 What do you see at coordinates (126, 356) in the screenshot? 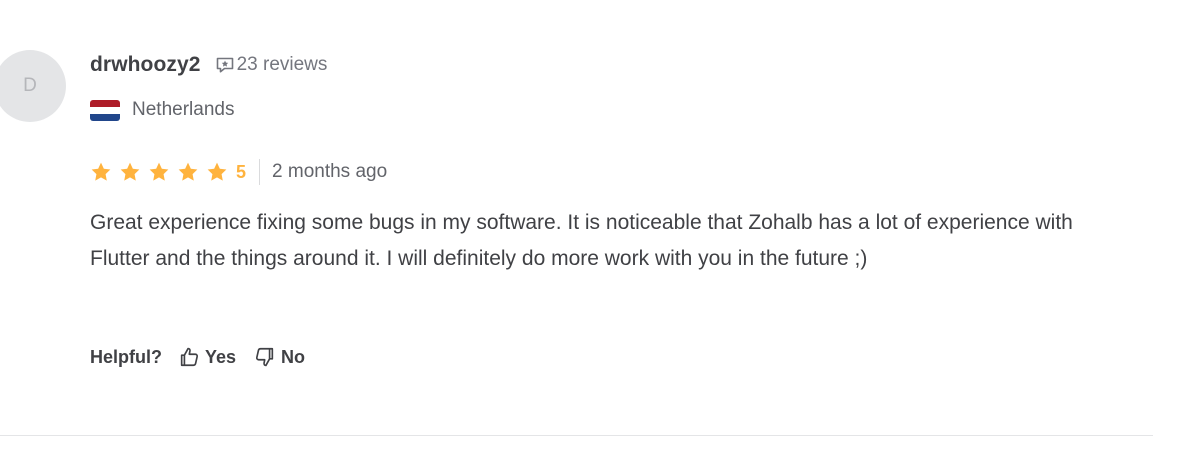
I see `helpful-label: Helpful?` at bounding box center [126, 356].